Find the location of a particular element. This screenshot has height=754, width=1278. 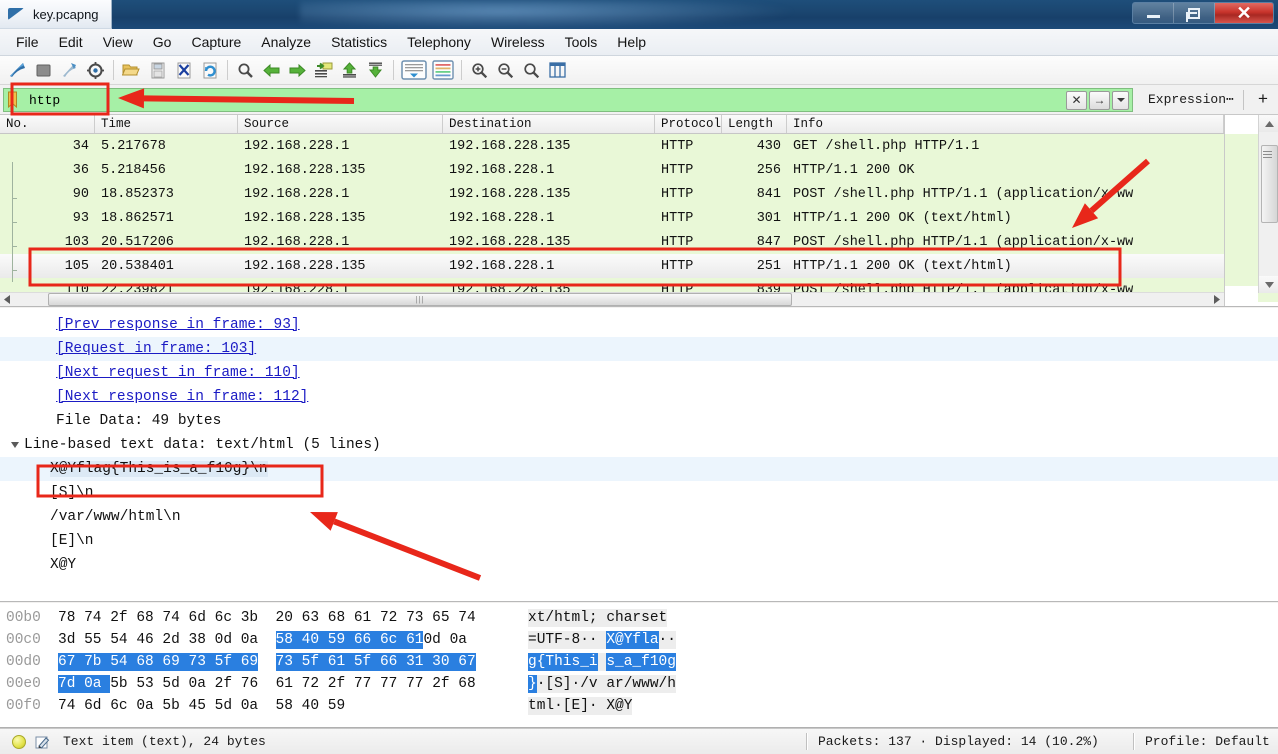

detail-row: X@Yflag{This_is_a_f10g}\n is located at coordinates (639, 469).